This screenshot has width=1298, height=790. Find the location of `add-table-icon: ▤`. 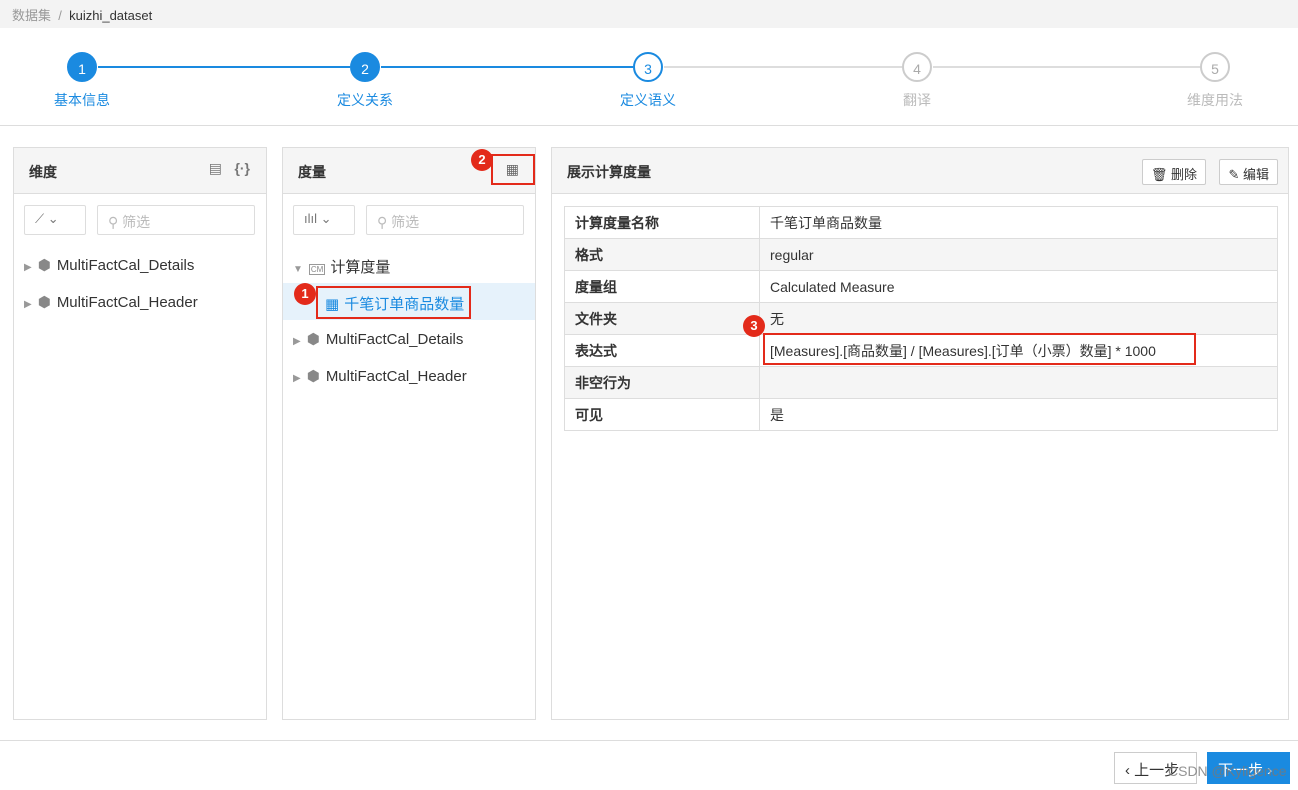

add-table-icon: ▤ is located at coordinates (215, 168).